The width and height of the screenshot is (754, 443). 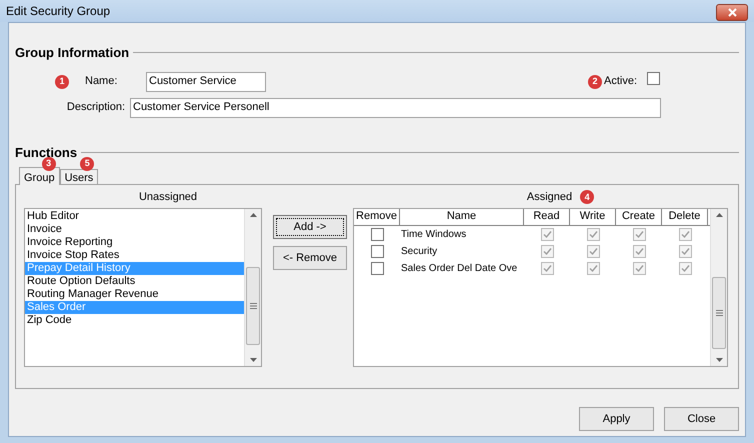 I want to click on unassigned-list: Hub Editor Invoice Invoice Reporting Invoice Stop Rates Prepay Detail History Route Option Defaults Routing Manager Revenue Sales Order Zip Code, so click(x=143, y=287).